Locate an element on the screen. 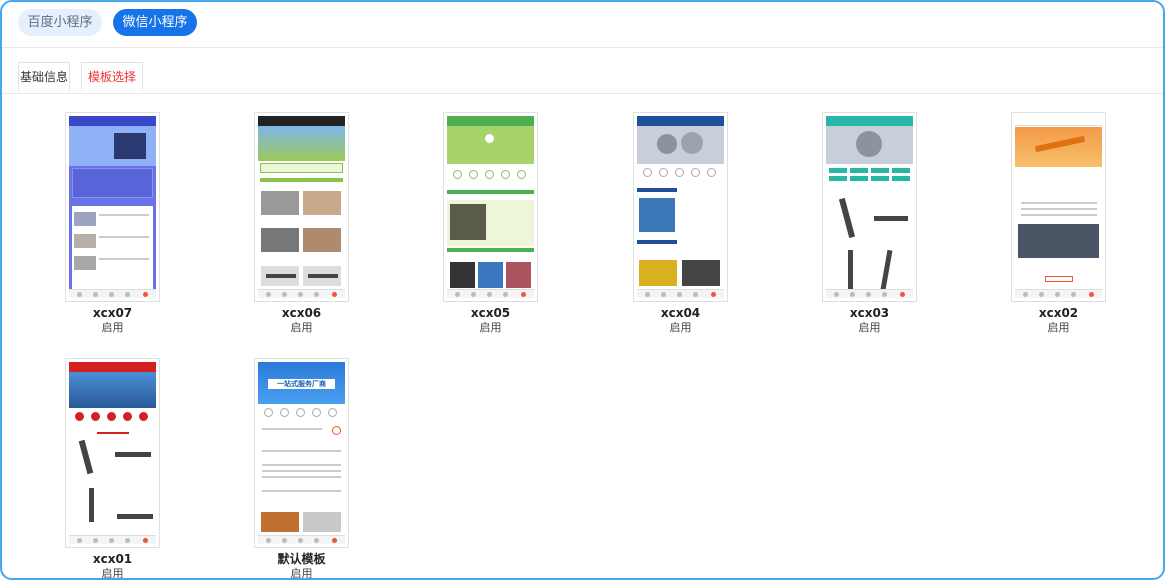 Image resolution: width=1165 pixels, height=580 pixels. tab-template-select: 模板选择 is located at coordinates (112, 76).